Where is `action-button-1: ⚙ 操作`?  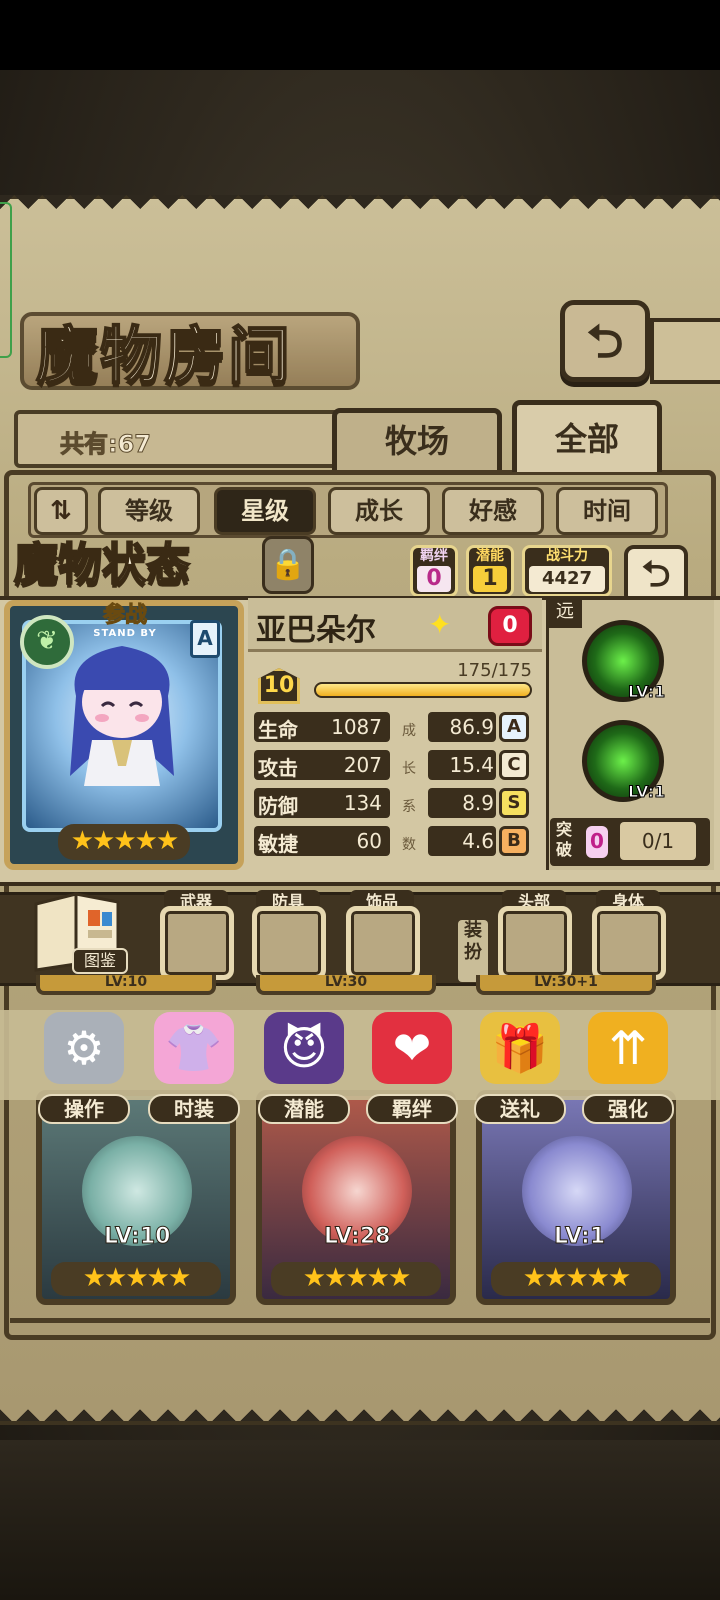
action-button-1: ⚙ 操作 is located at coordinates (84, 1068).